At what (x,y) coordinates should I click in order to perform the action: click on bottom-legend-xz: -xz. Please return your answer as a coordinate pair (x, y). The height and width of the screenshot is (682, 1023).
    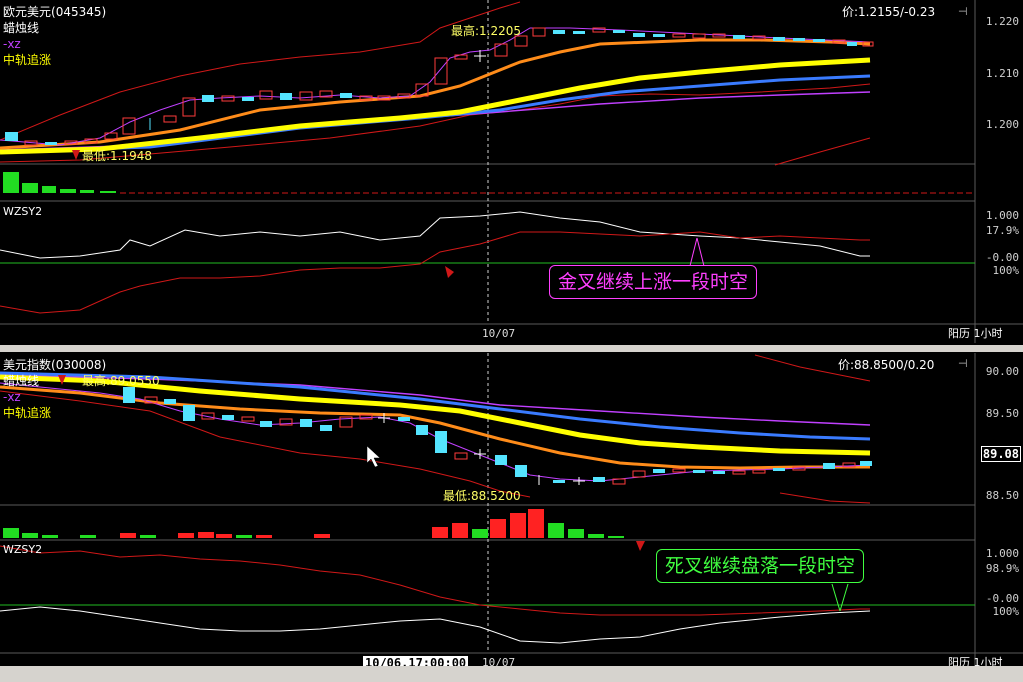
    Looking at the image, I should click on (12, 397).